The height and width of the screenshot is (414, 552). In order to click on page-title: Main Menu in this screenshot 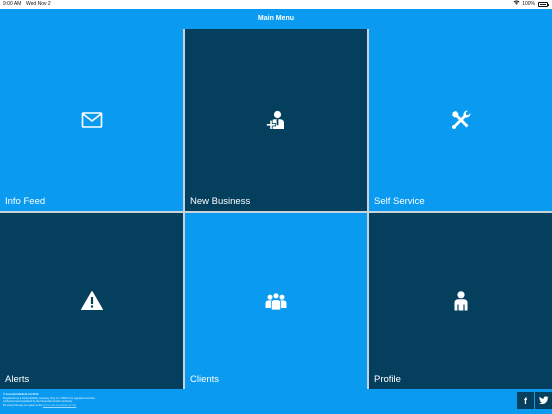, I will do `click(276, 18)`.